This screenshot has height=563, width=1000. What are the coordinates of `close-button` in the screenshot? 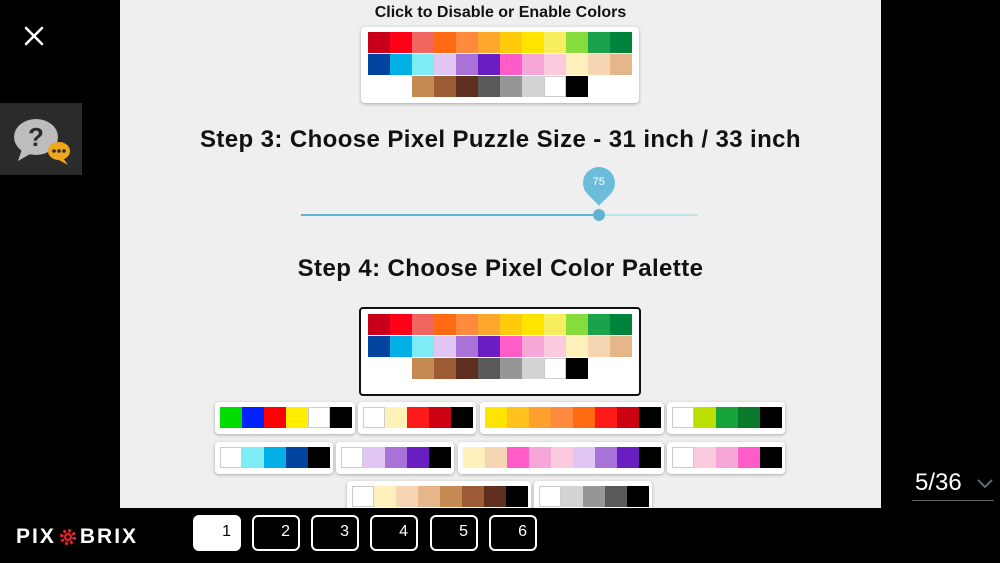 It's located at (34, 36).